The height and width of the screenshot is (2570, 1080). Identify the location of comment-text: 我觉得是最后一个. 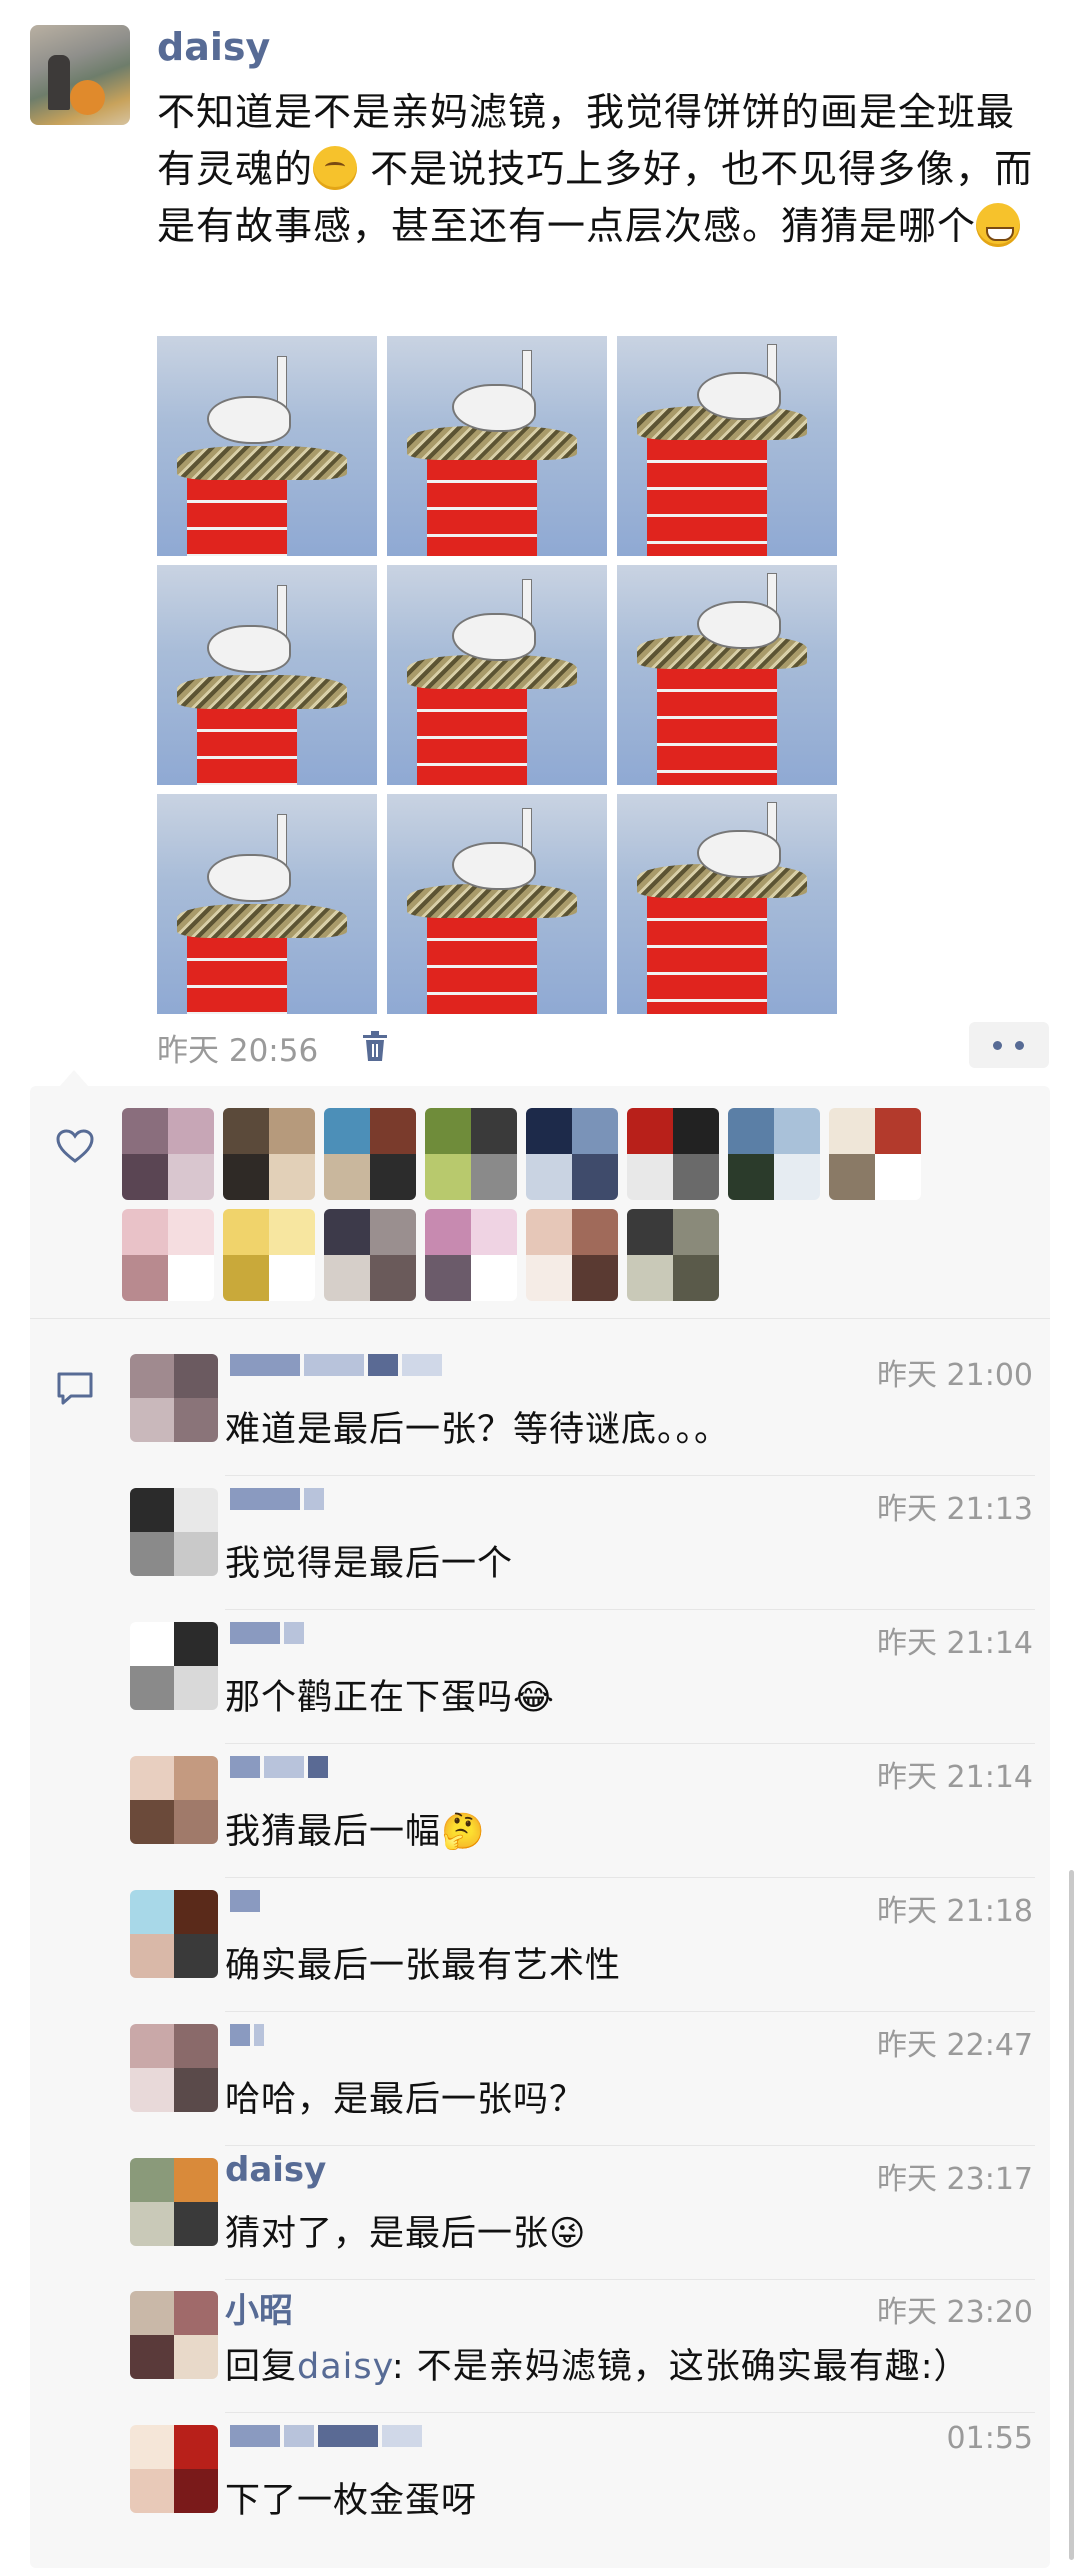
(369, 1560).